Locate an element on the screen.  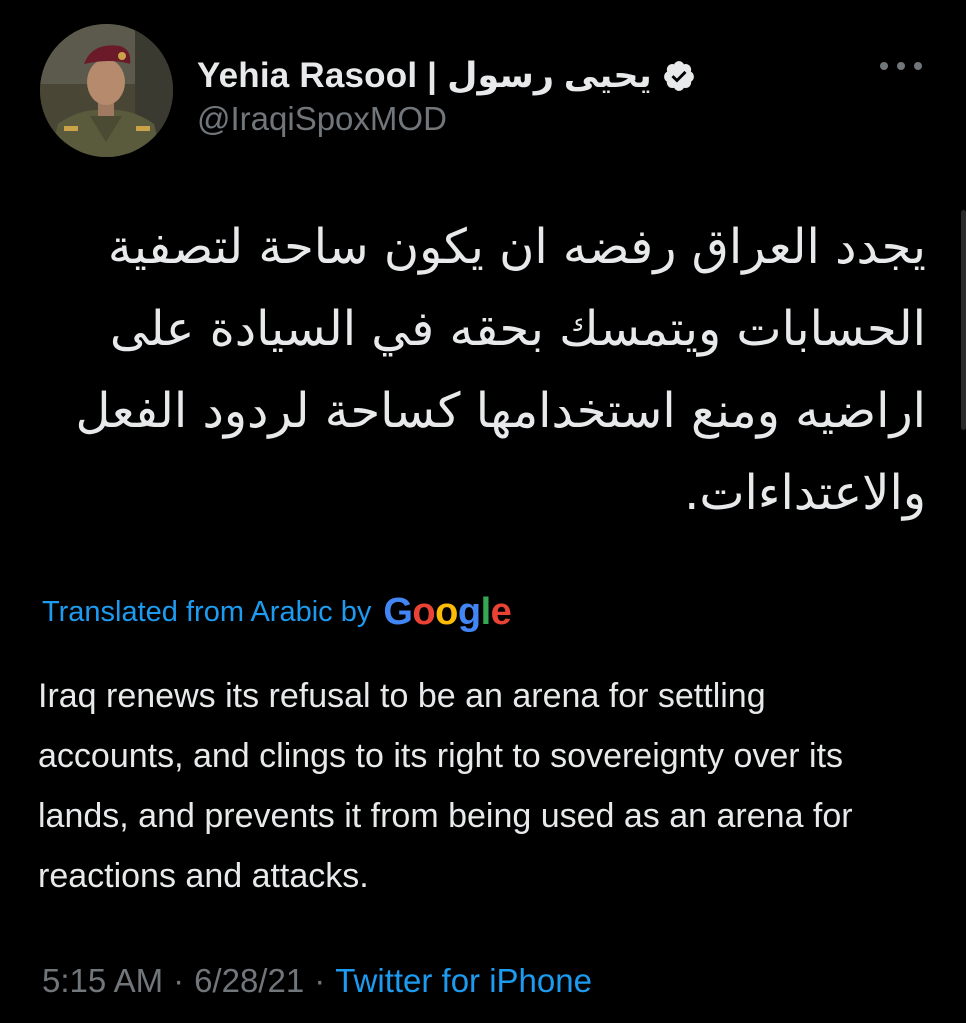
author-handle: @IraqiSpoxMOD is located at coordinates (322, 119).